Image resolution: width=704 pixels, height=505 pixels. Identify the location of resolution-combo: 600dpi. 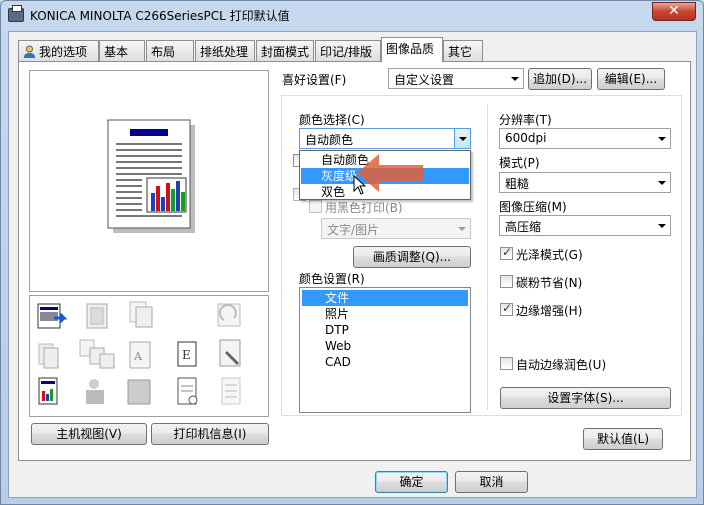
(585, 138).